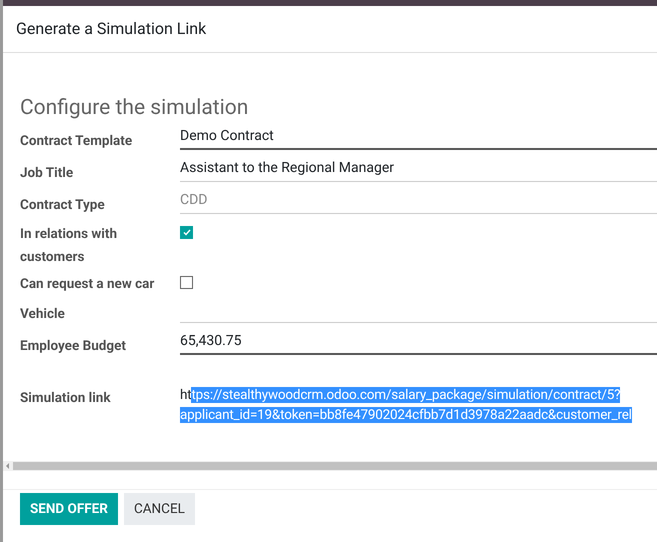  What do you see at coordinates (418, 201) in the screenshot?
I see `input-field: CDD` at bounding box center [418, 201].